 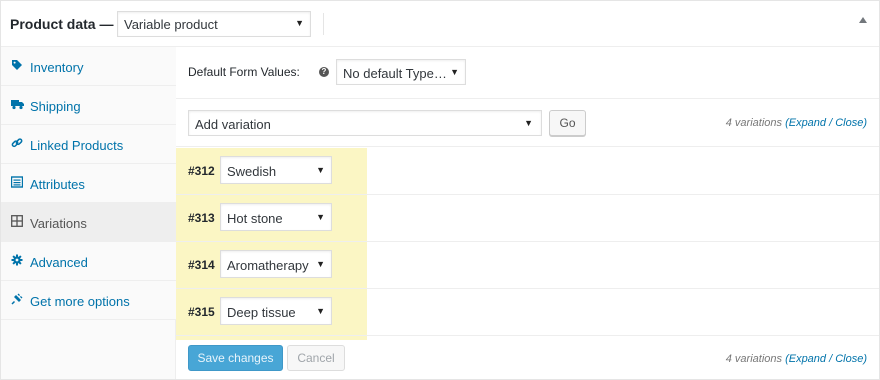 I want to click on save-changes-button: Save changes, so click(x=235, y=358).